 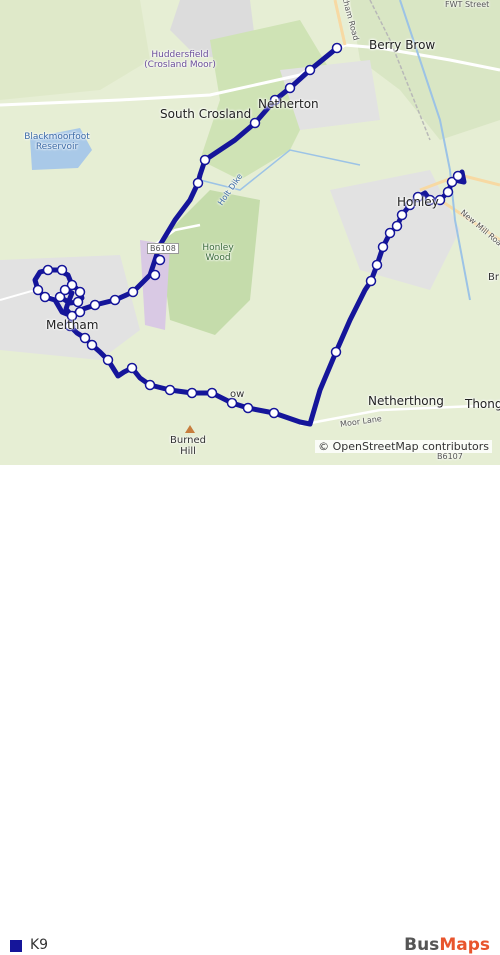 What do you see at coordinates (188, 446) in the screenshot?
I see `place-burned-hill: Burned Hill` at bounding box center [188, 446].